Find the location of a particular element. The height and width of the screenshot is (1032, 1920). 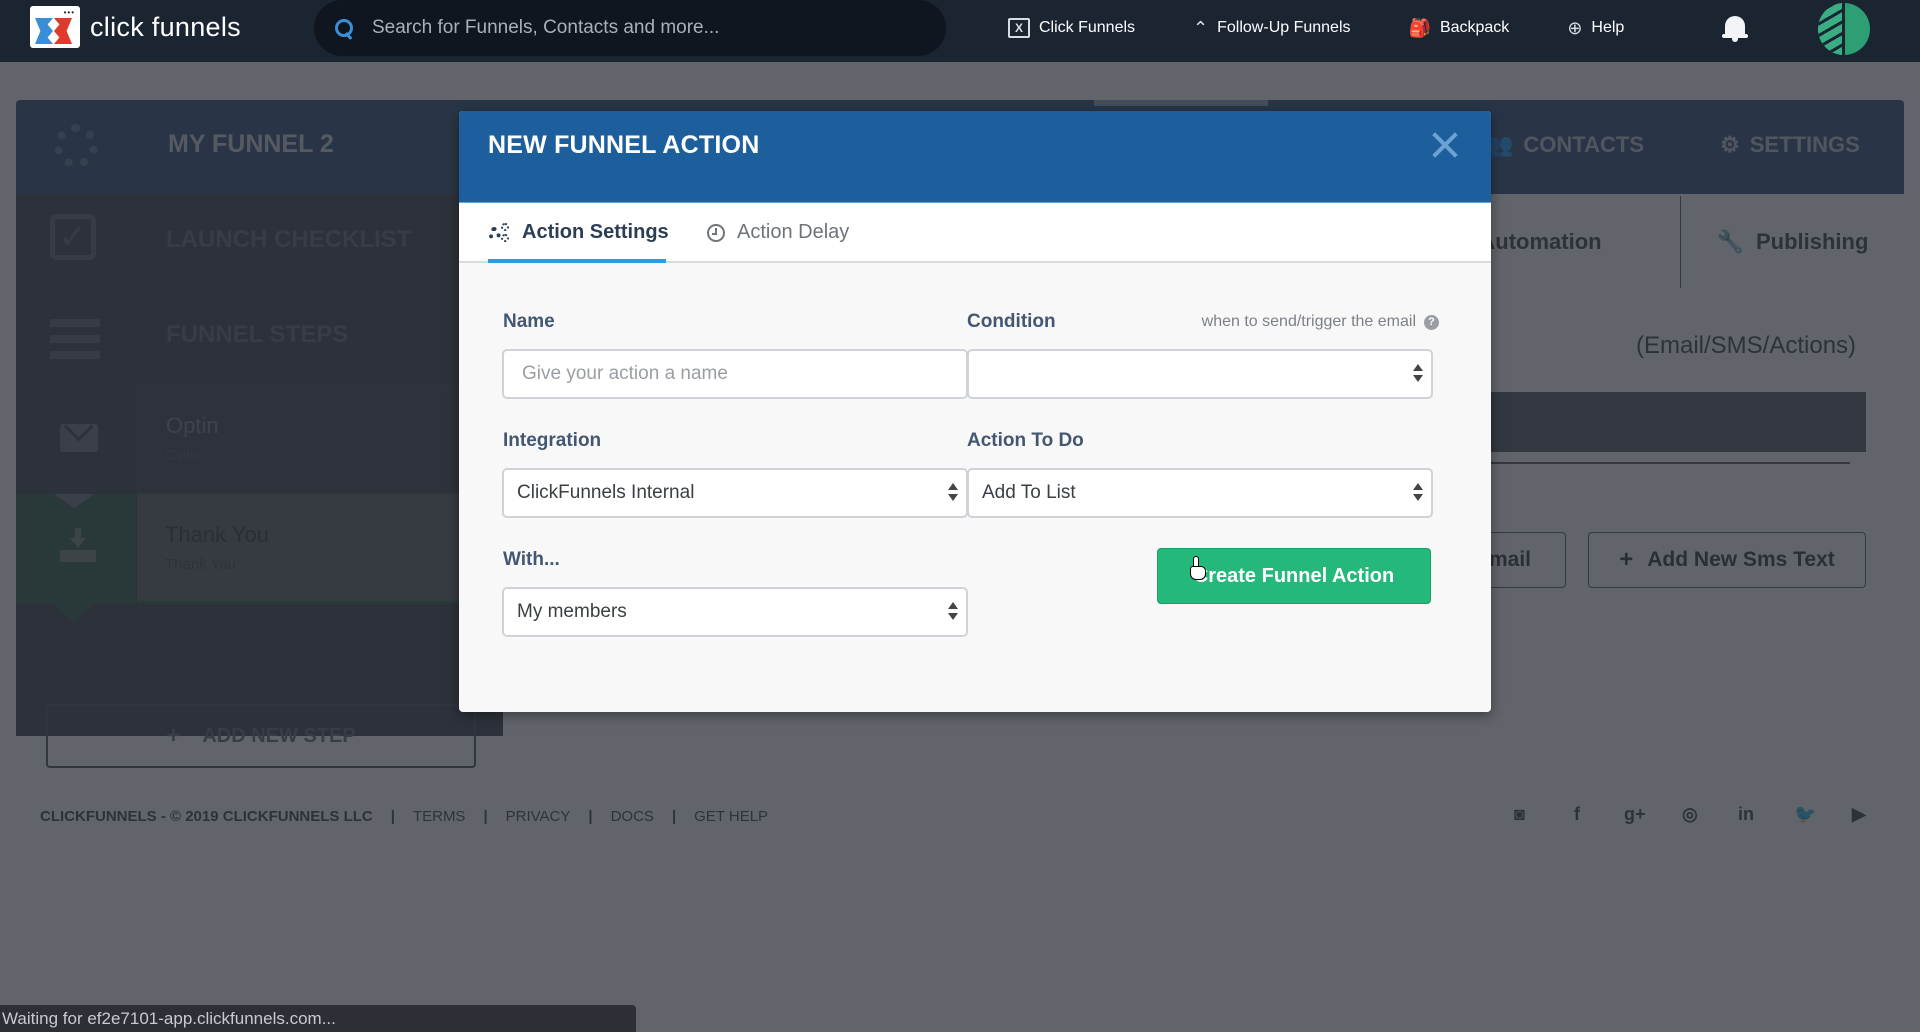

avatar is located at coordinates (1844, 29).